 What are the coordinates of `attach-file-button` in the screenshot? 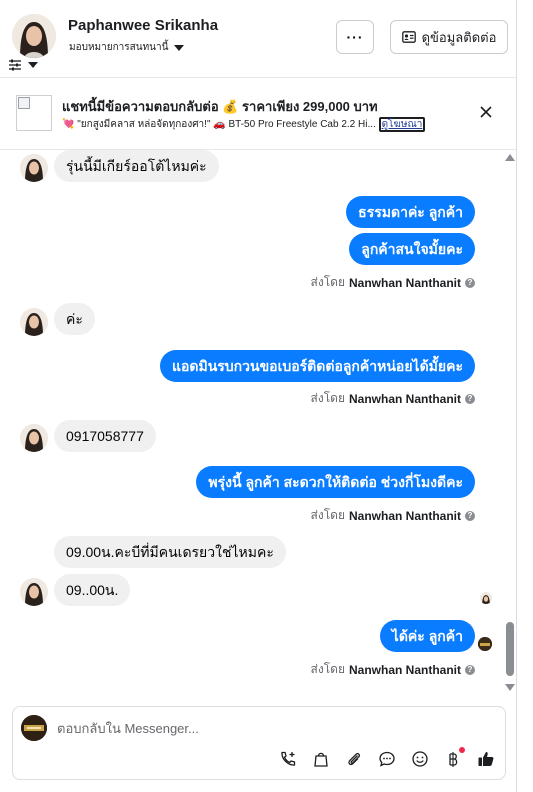 It's located at (353, 758).